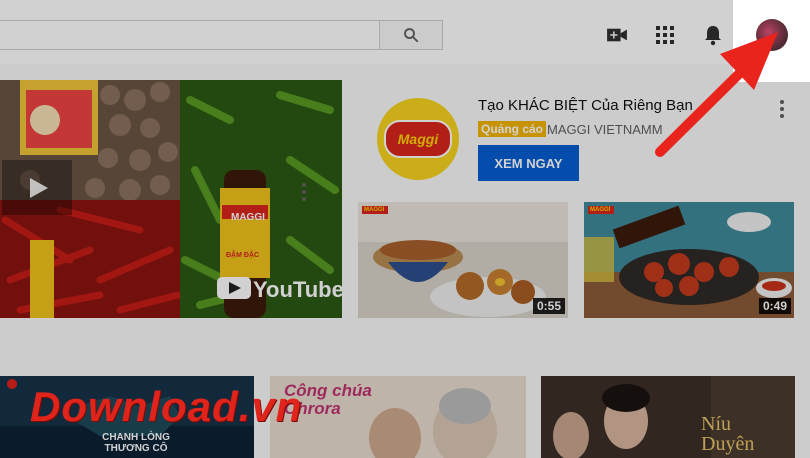  I want to click on red-arrow-icon, so click(716, 94).